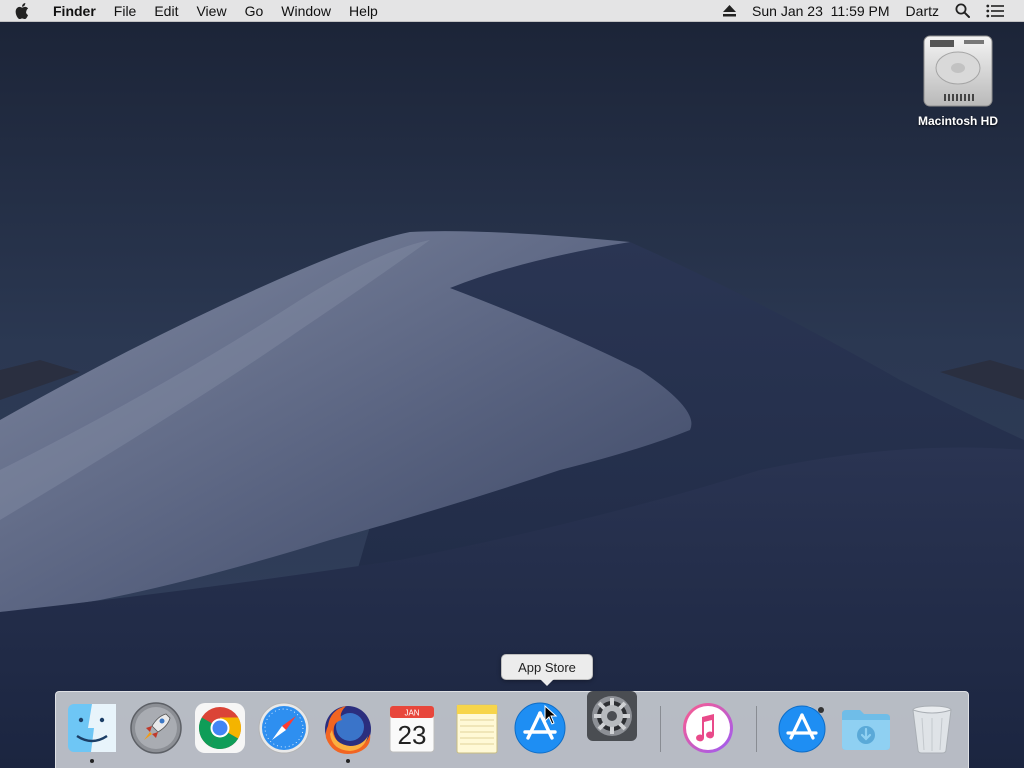 The height and width of the screenshot is (768, 1024). What do you see at coordinates (995, 11) in the screenshot?
I see `notification-center-icon` at bounding box center [995, 11].